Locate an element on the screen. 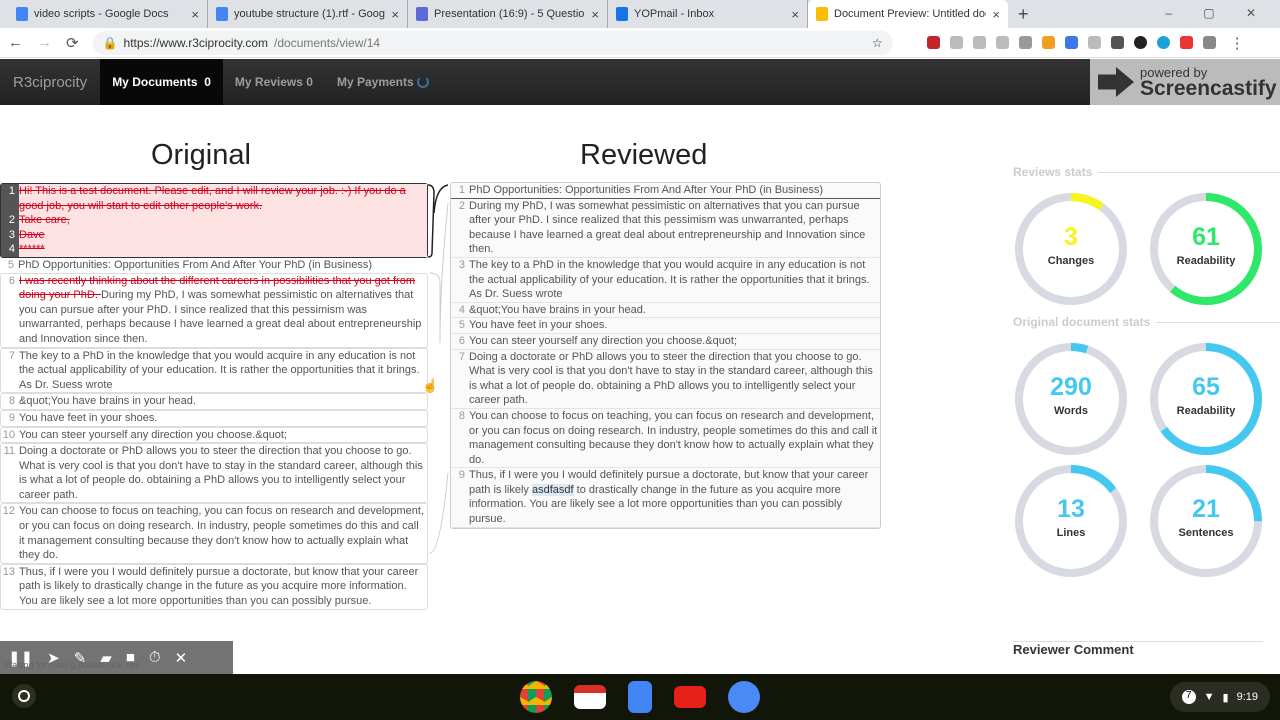 This screenshot has height=720, width=1280. tab-title: video scripts - Google Docs is located at coordinates (101, 14).